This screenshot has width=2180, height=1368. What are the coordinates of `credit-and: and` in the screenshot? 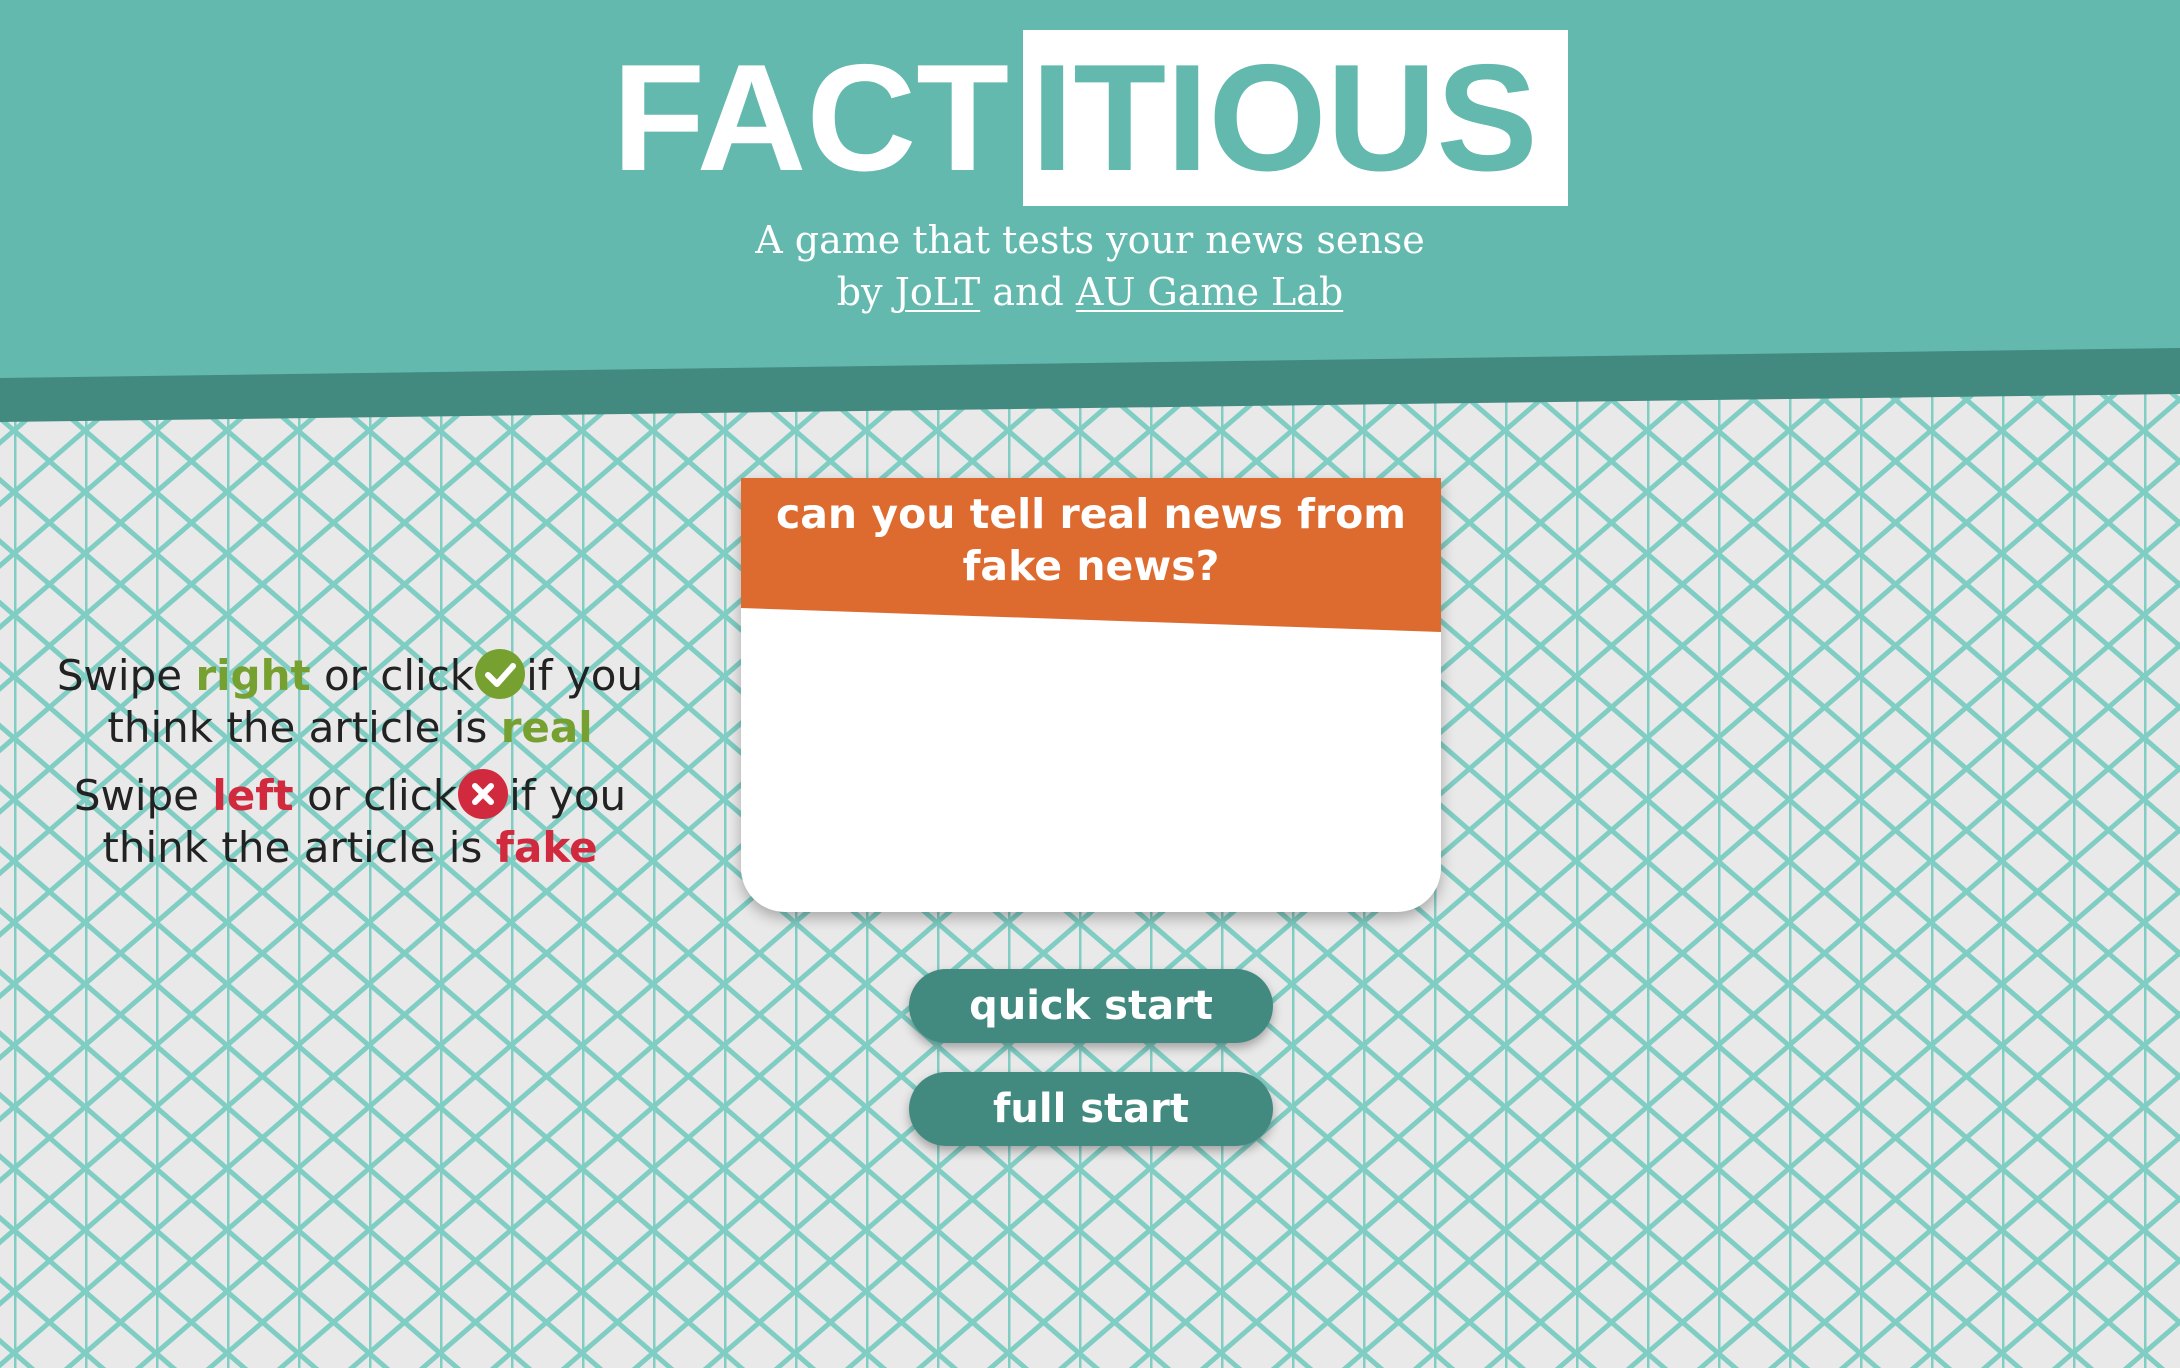 It's located at (1028, 292).